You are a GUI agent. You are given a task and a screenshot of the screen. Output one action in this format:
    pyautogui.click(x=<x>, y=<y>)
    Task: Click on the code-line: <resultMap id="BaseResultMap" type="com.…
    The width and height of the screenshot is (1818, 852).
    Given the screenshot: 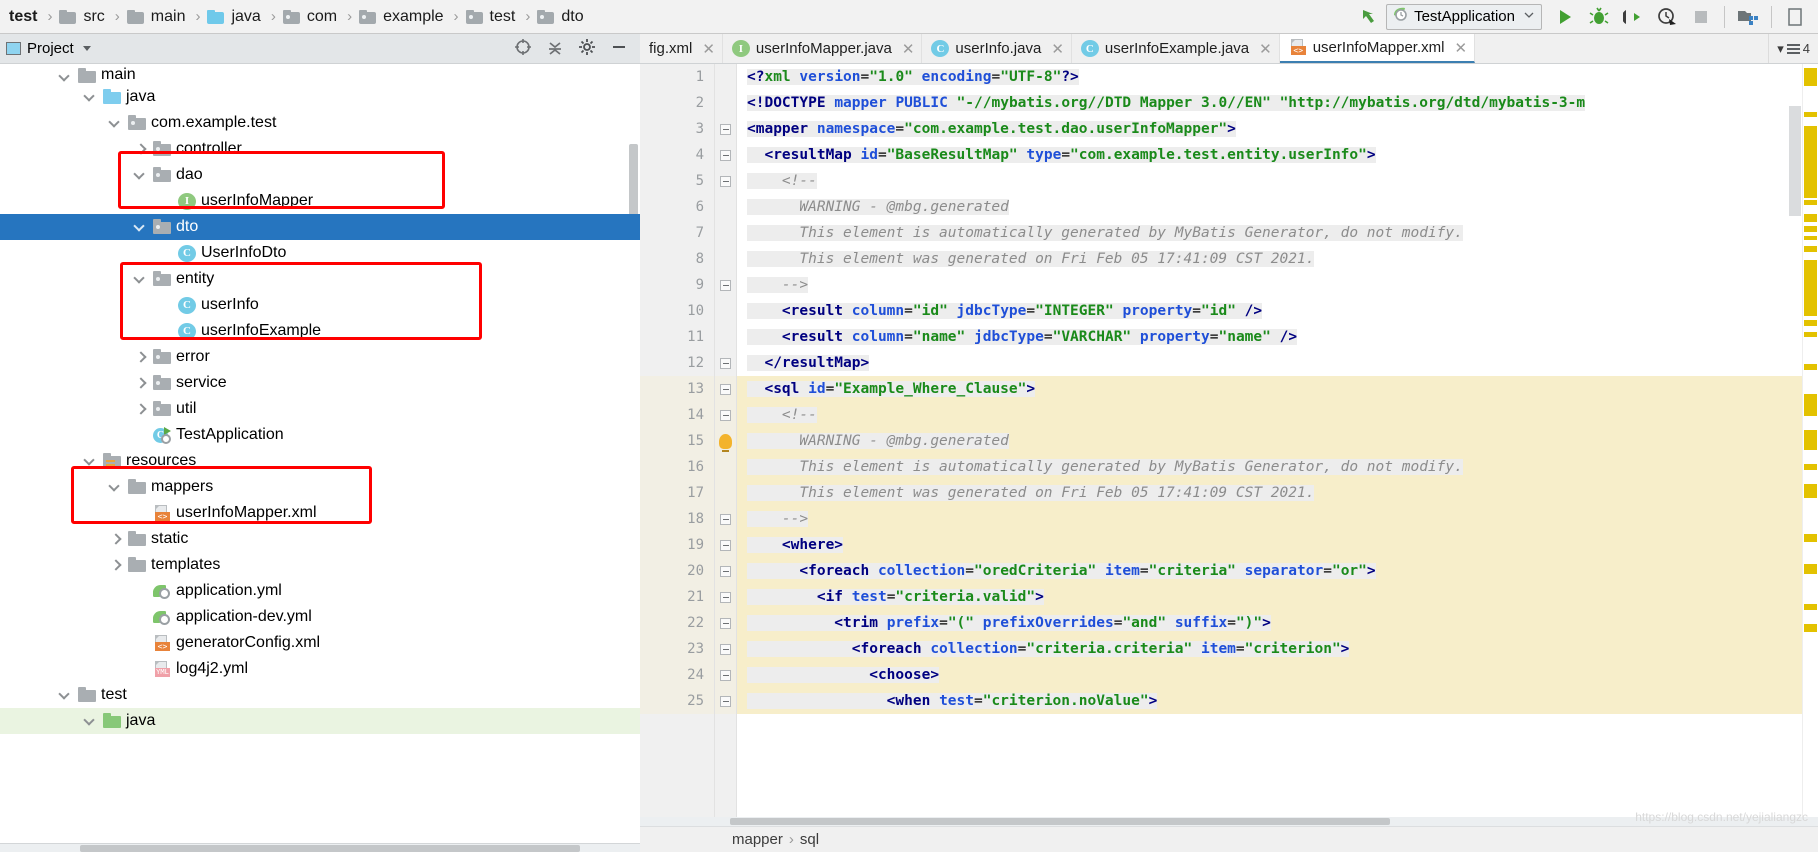 What is the action you would take?
    pyautogui.click(x=1269, y=155)
    